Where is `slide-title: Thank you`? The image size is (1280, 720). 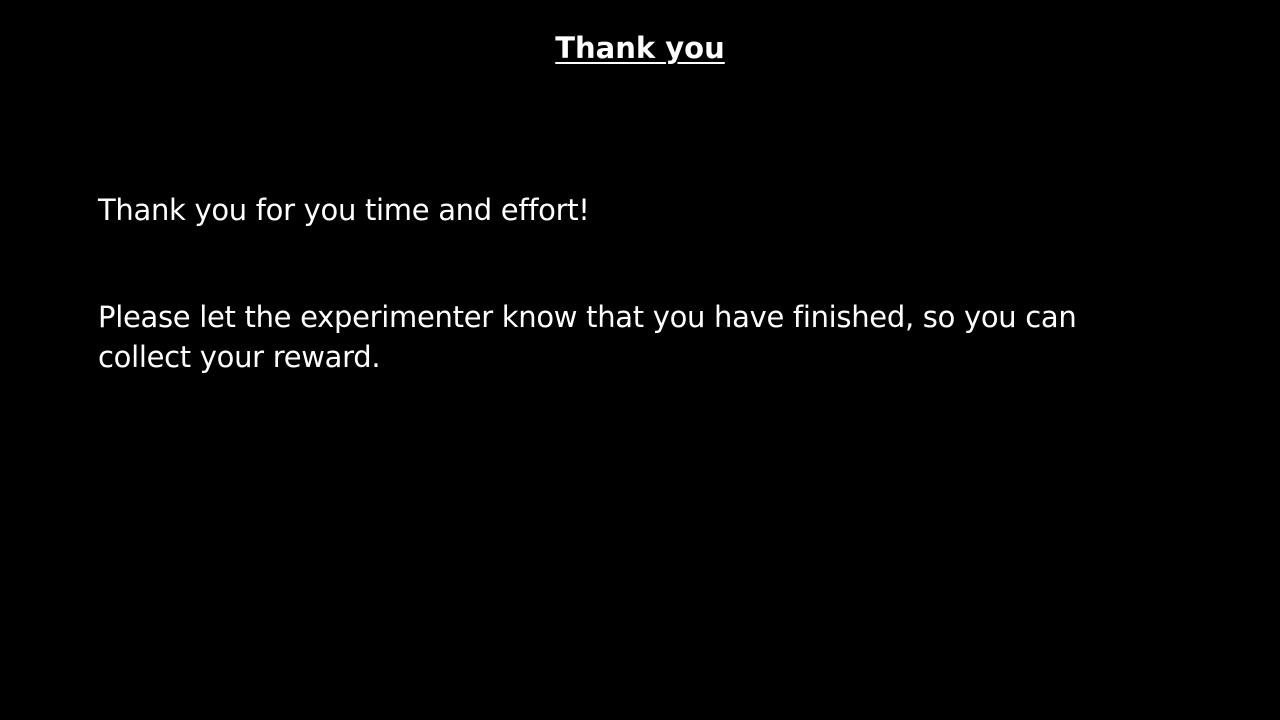
slide-title: Thank you is located at coordinates (640, 48).